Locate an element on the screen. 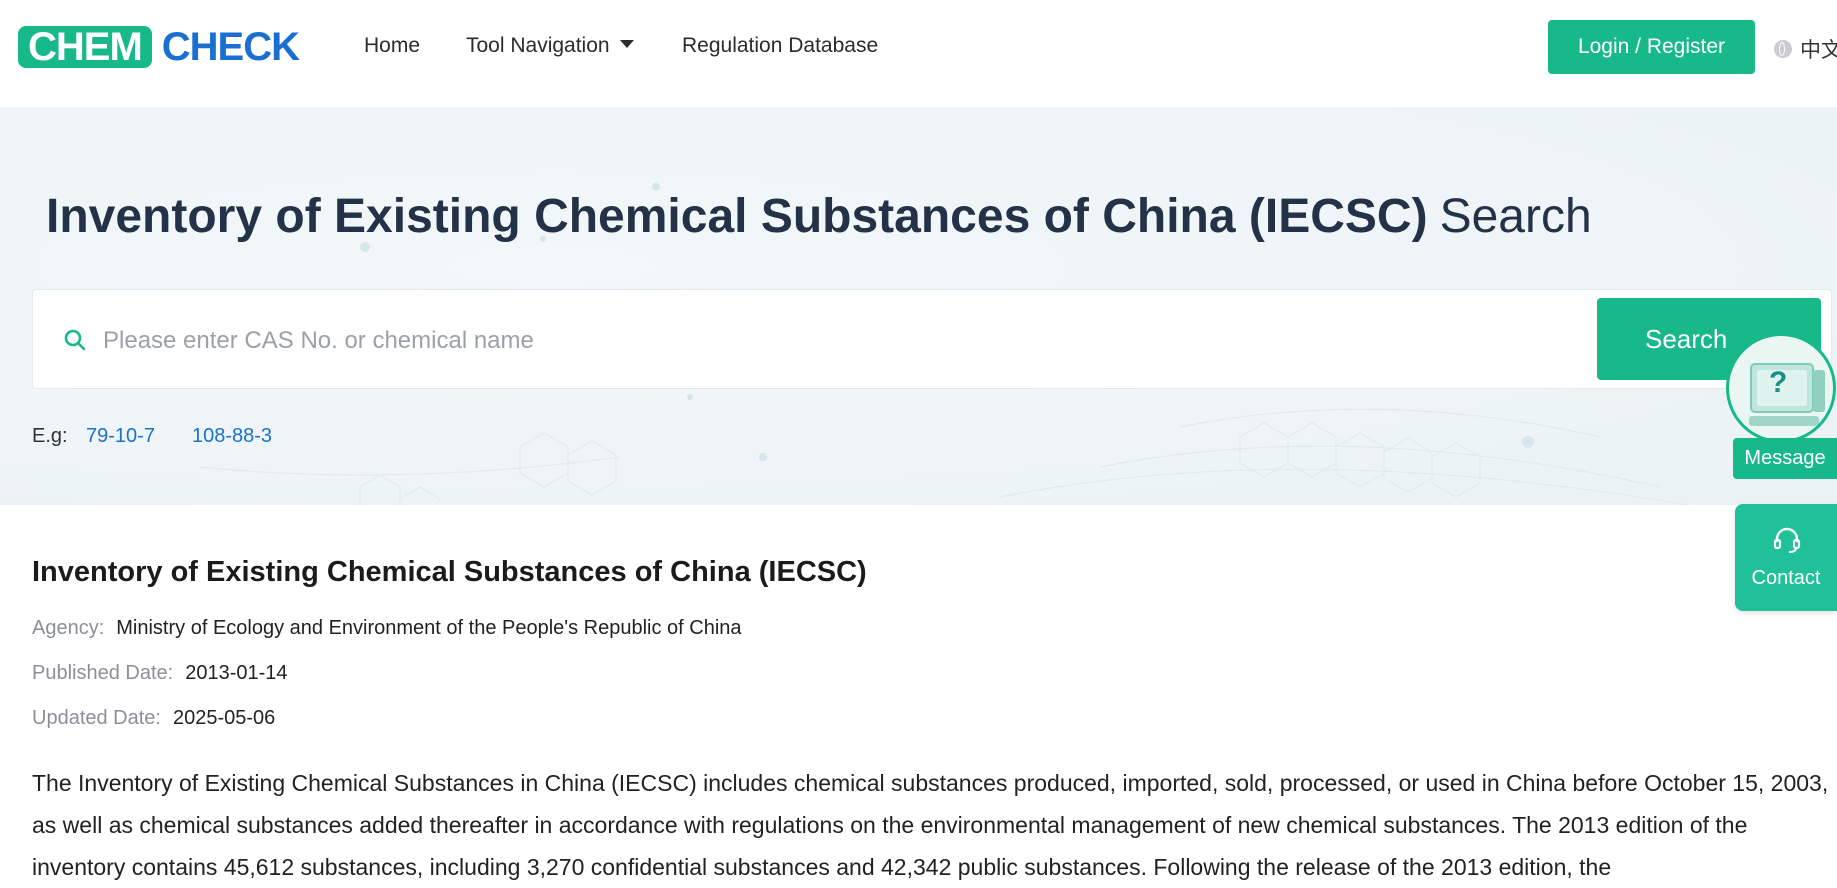 The height and width of the screenshot is (888, 1837). login-register-button: Login / Register is located at coordinates (1651, 47).